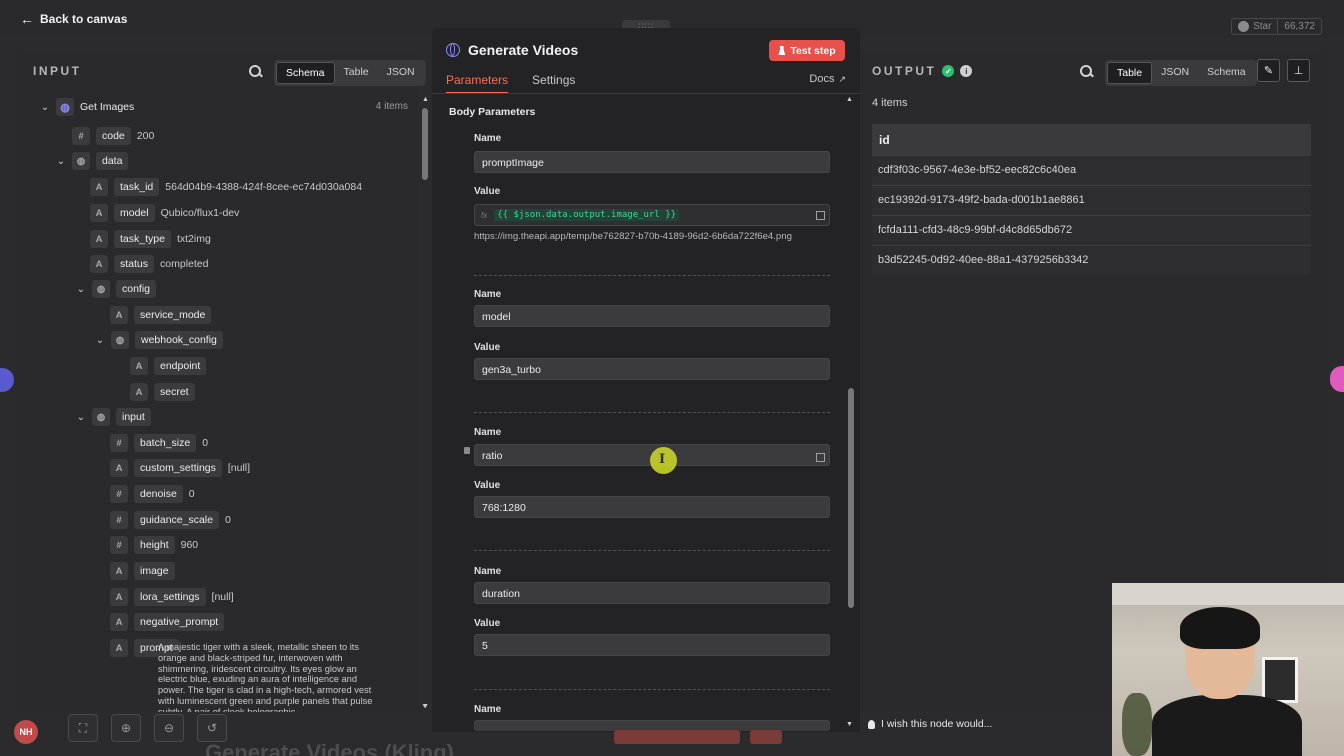 The height and width of the screenshot is (756, 1344). I want to click on output-tab-schema: Schema, so click(1226, 73).